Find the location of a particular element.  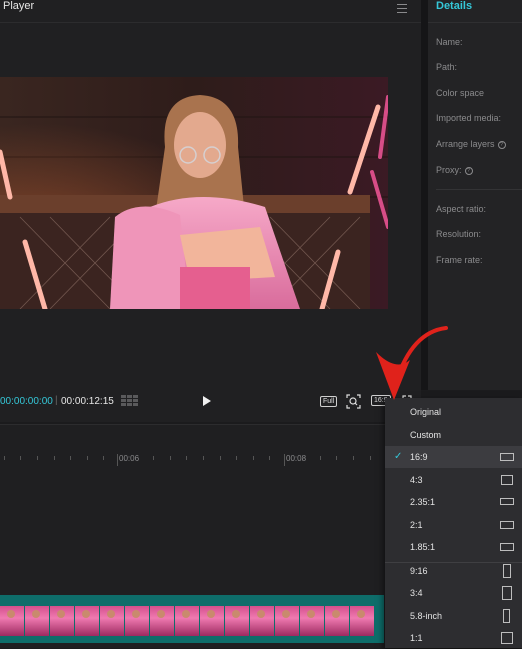

menu-item-1-85-1: 1.85:1 is located at coordinates (453, 547).